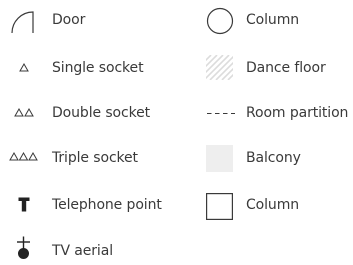 The width and height of the screenshot is (353, 265). Describe the element at coordinates (24, 67) in the screenshot. I see `single-socket-icon` at that location.